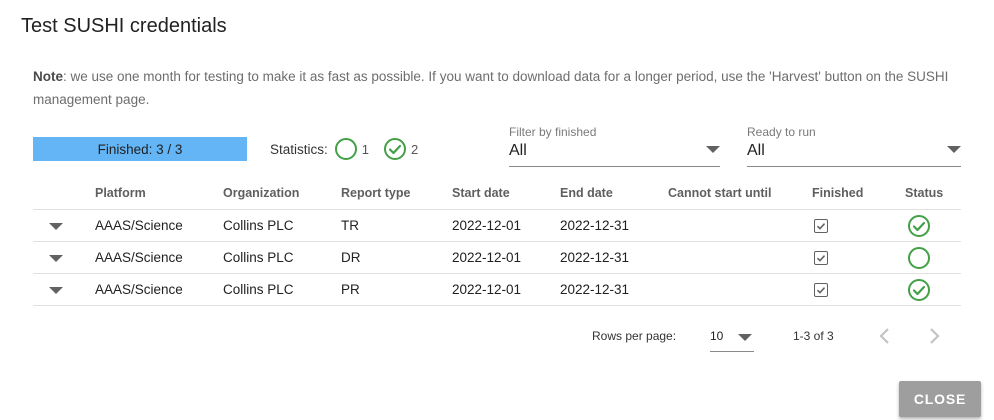 The image size is (994, 420). I want to click on pagination-range: 1-3 of 3, so click(813, 336).